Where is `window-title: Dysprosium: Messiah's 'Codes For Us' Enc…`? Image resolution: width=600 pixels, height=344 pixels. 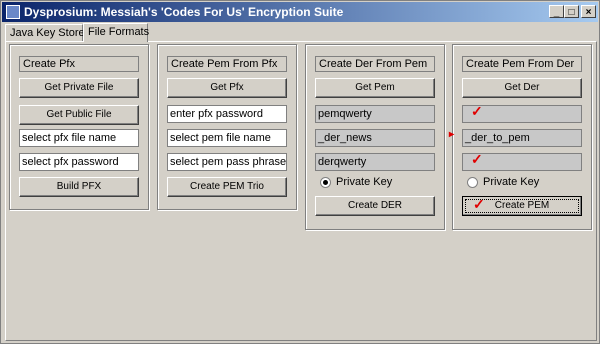 window-title: Dysprosium: Messiah's 'Codes For Us' Enc… is located at coordinates (184, 12).